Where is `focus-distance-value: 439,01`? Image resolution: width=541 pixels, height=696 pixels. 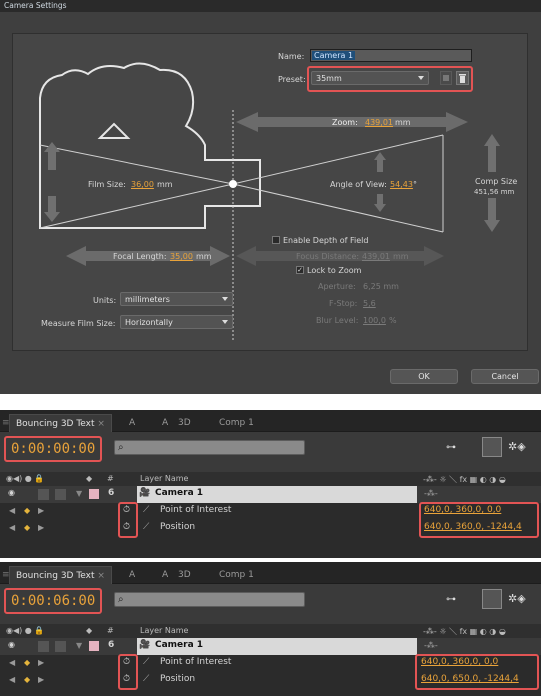 focus-distance-value: 439,01 is located at coordinates (376, 256).